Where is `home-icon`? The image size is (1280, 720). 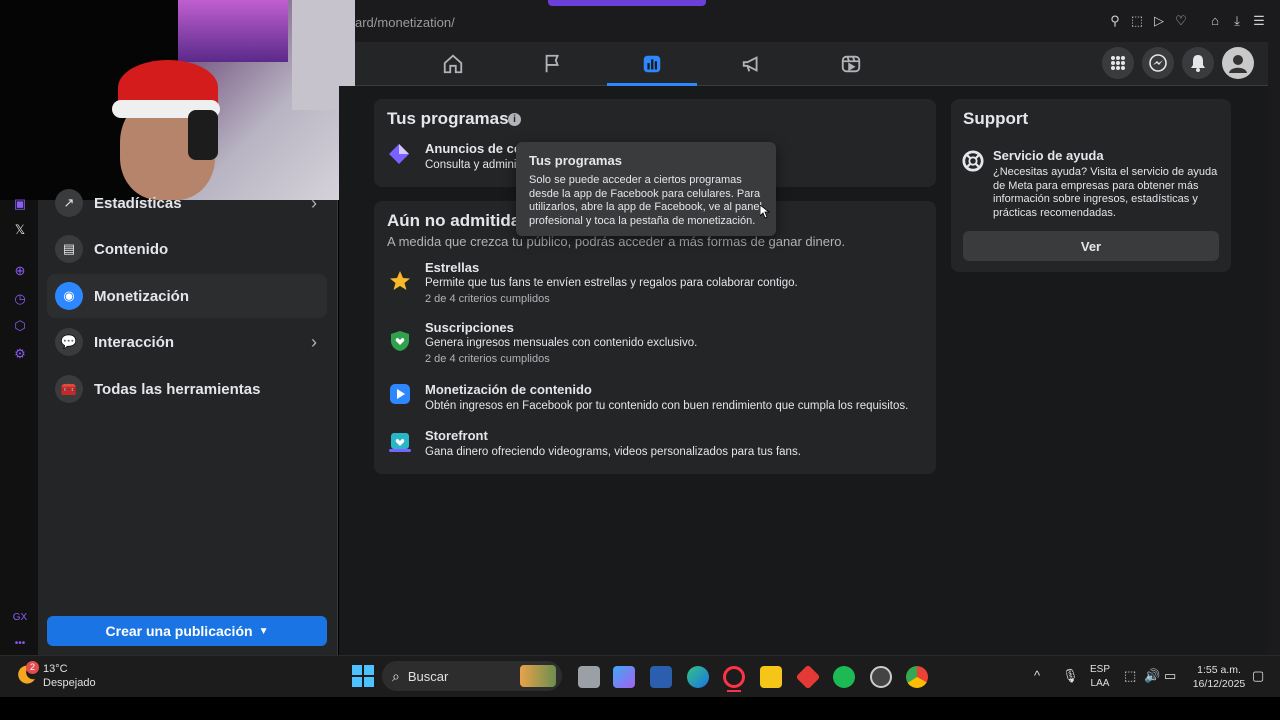
home-icon is located at coordinates (453, 64).